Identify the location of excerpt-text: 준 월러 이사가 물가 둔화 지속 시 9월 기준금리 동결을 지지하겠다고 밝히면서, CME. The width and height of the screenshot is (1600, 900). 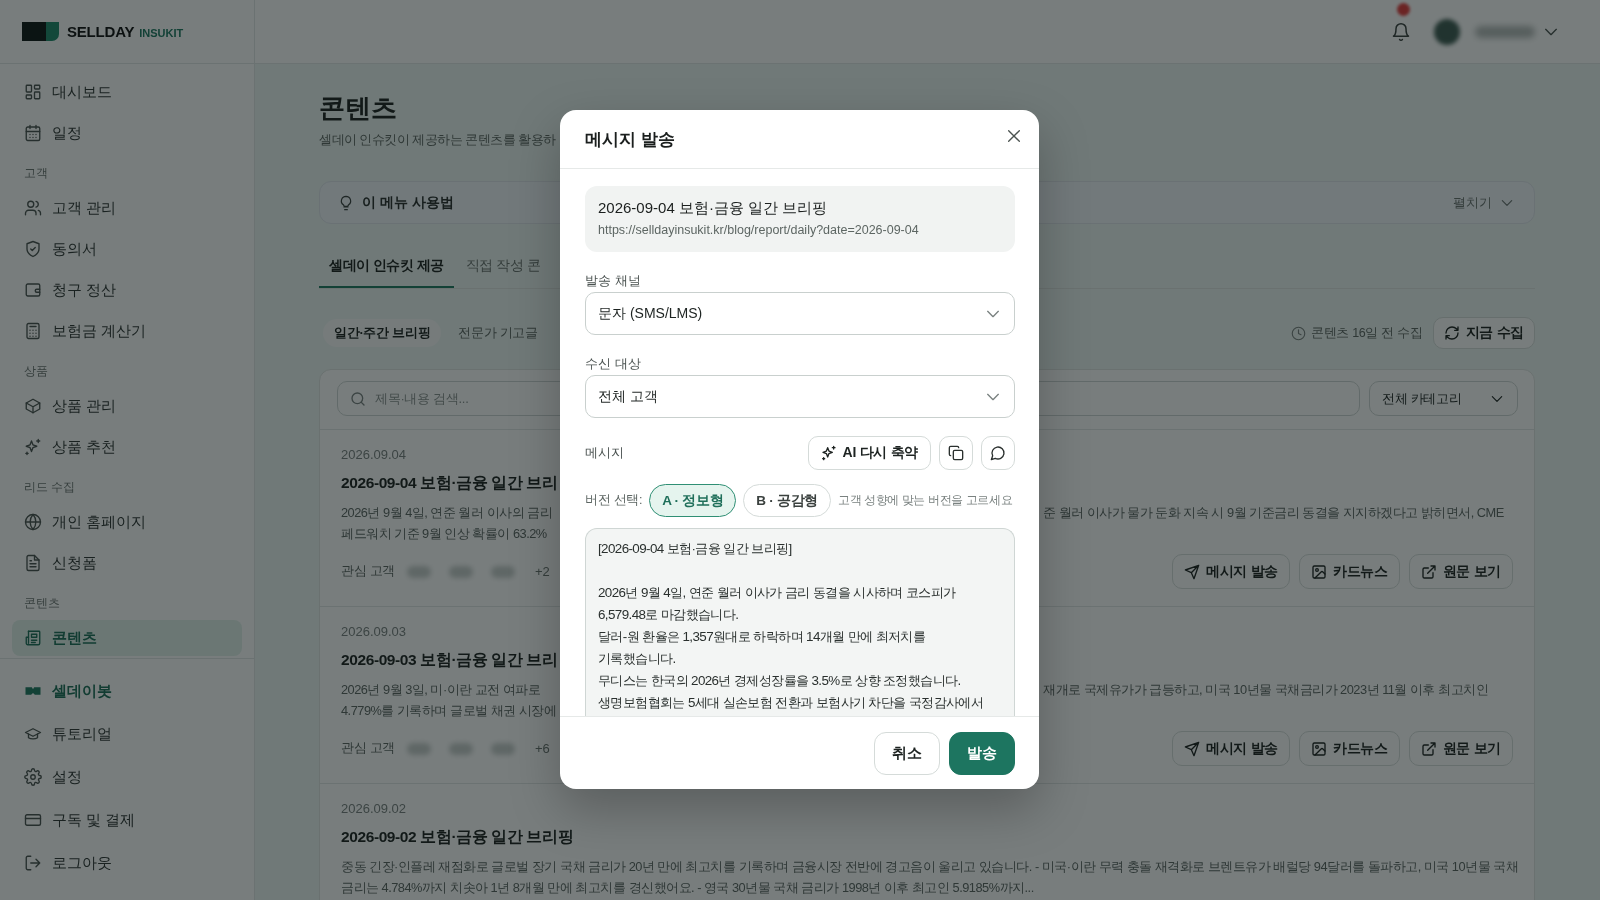
(1273, 513).